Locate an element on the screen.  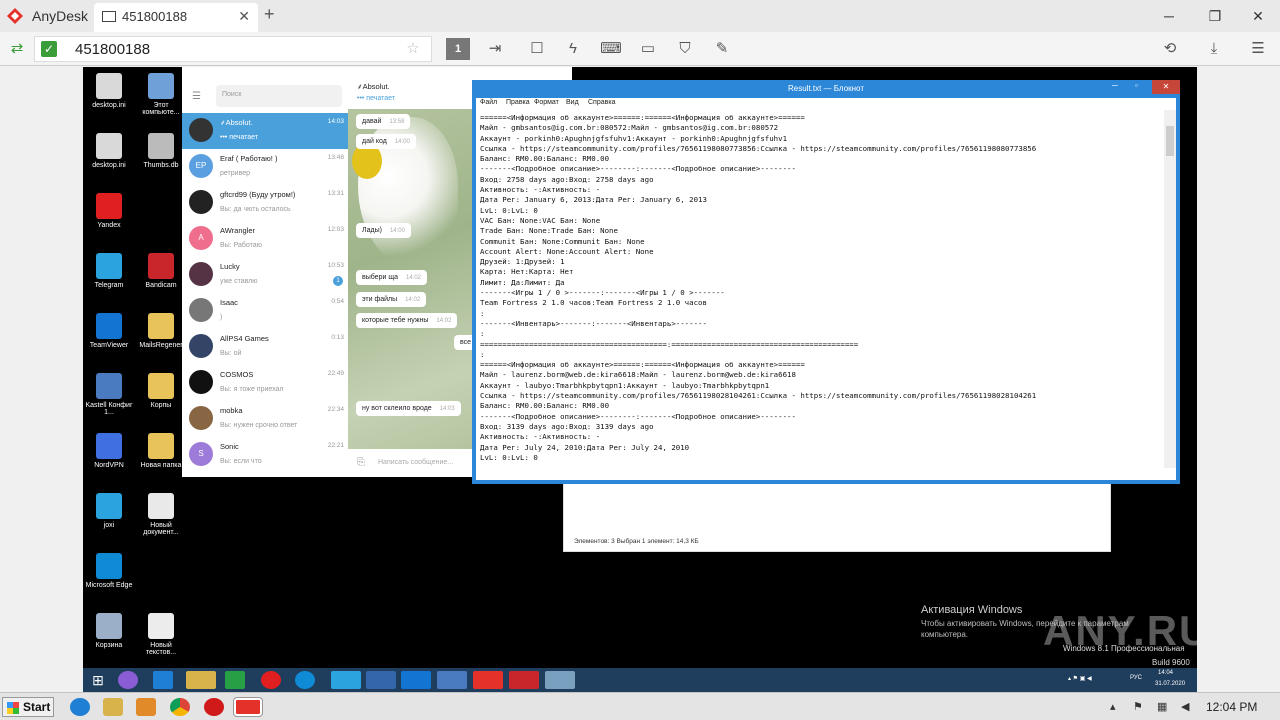
message-bubble: ну вот склеило вроде 14:03 is located at coordinates (408, 408).